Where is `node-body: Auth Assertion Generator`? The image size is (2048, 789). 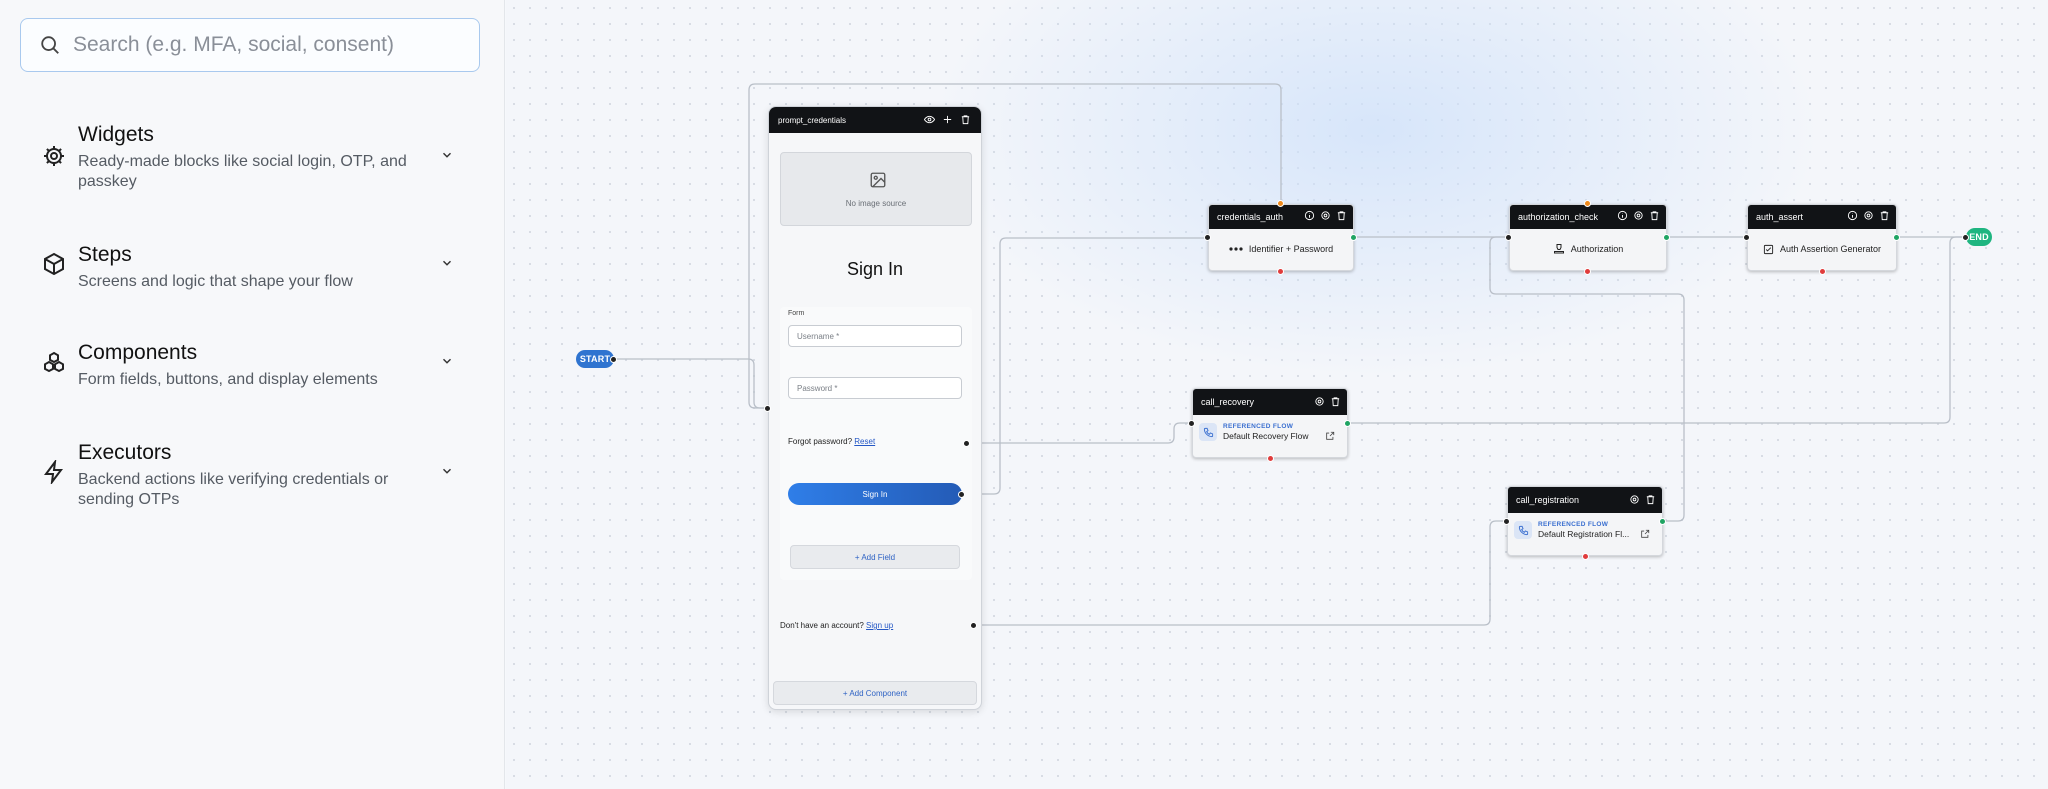 node-body: Auth Assertion Generator is located at coordinates (1822, 249).